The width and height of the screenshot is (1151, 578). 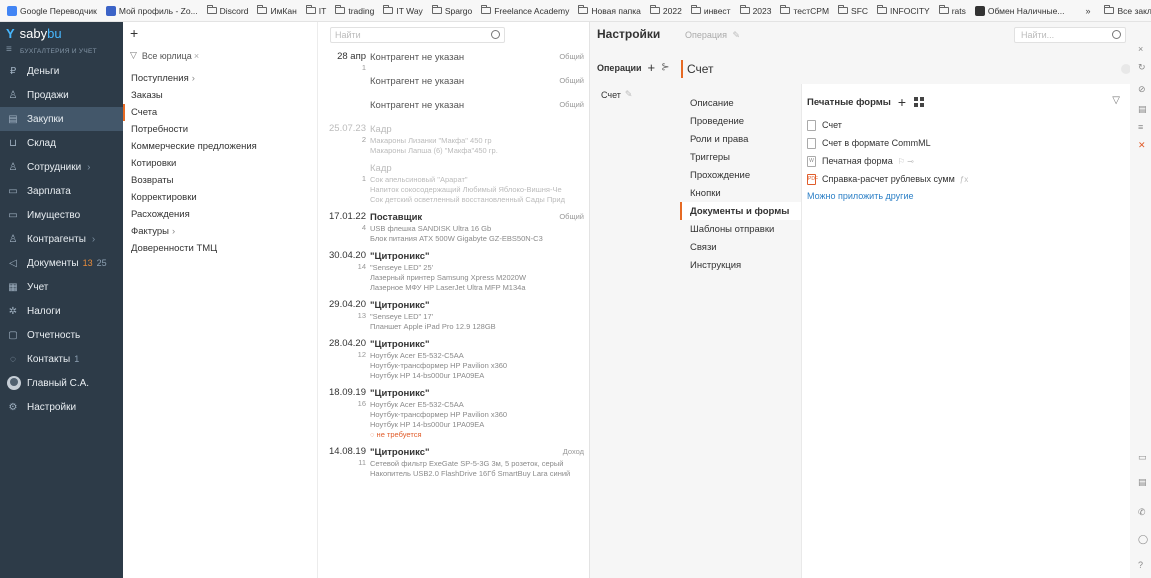 What do you see at coordinates (1142, 512) in the screenshot?
I see `phone-icon: ✆` at bounding box center [1142, 512].